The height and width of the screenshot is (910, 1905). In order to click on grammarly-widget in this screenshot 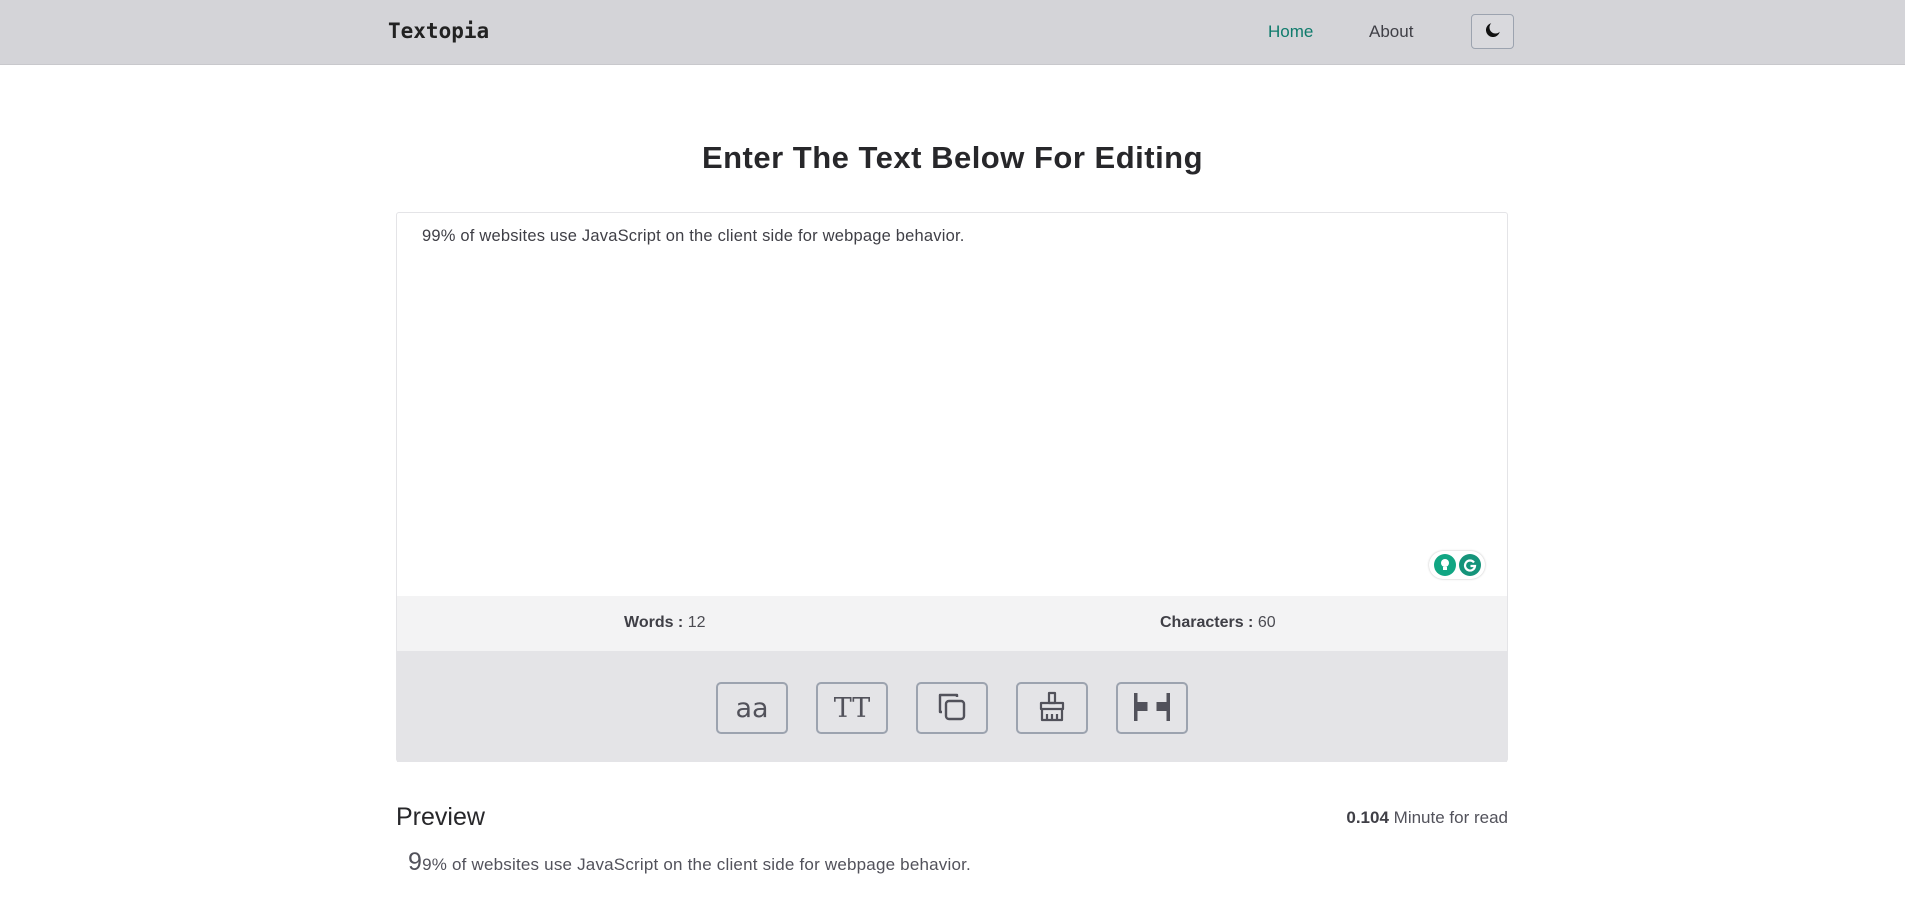, I will do `click(1457, 565)`.